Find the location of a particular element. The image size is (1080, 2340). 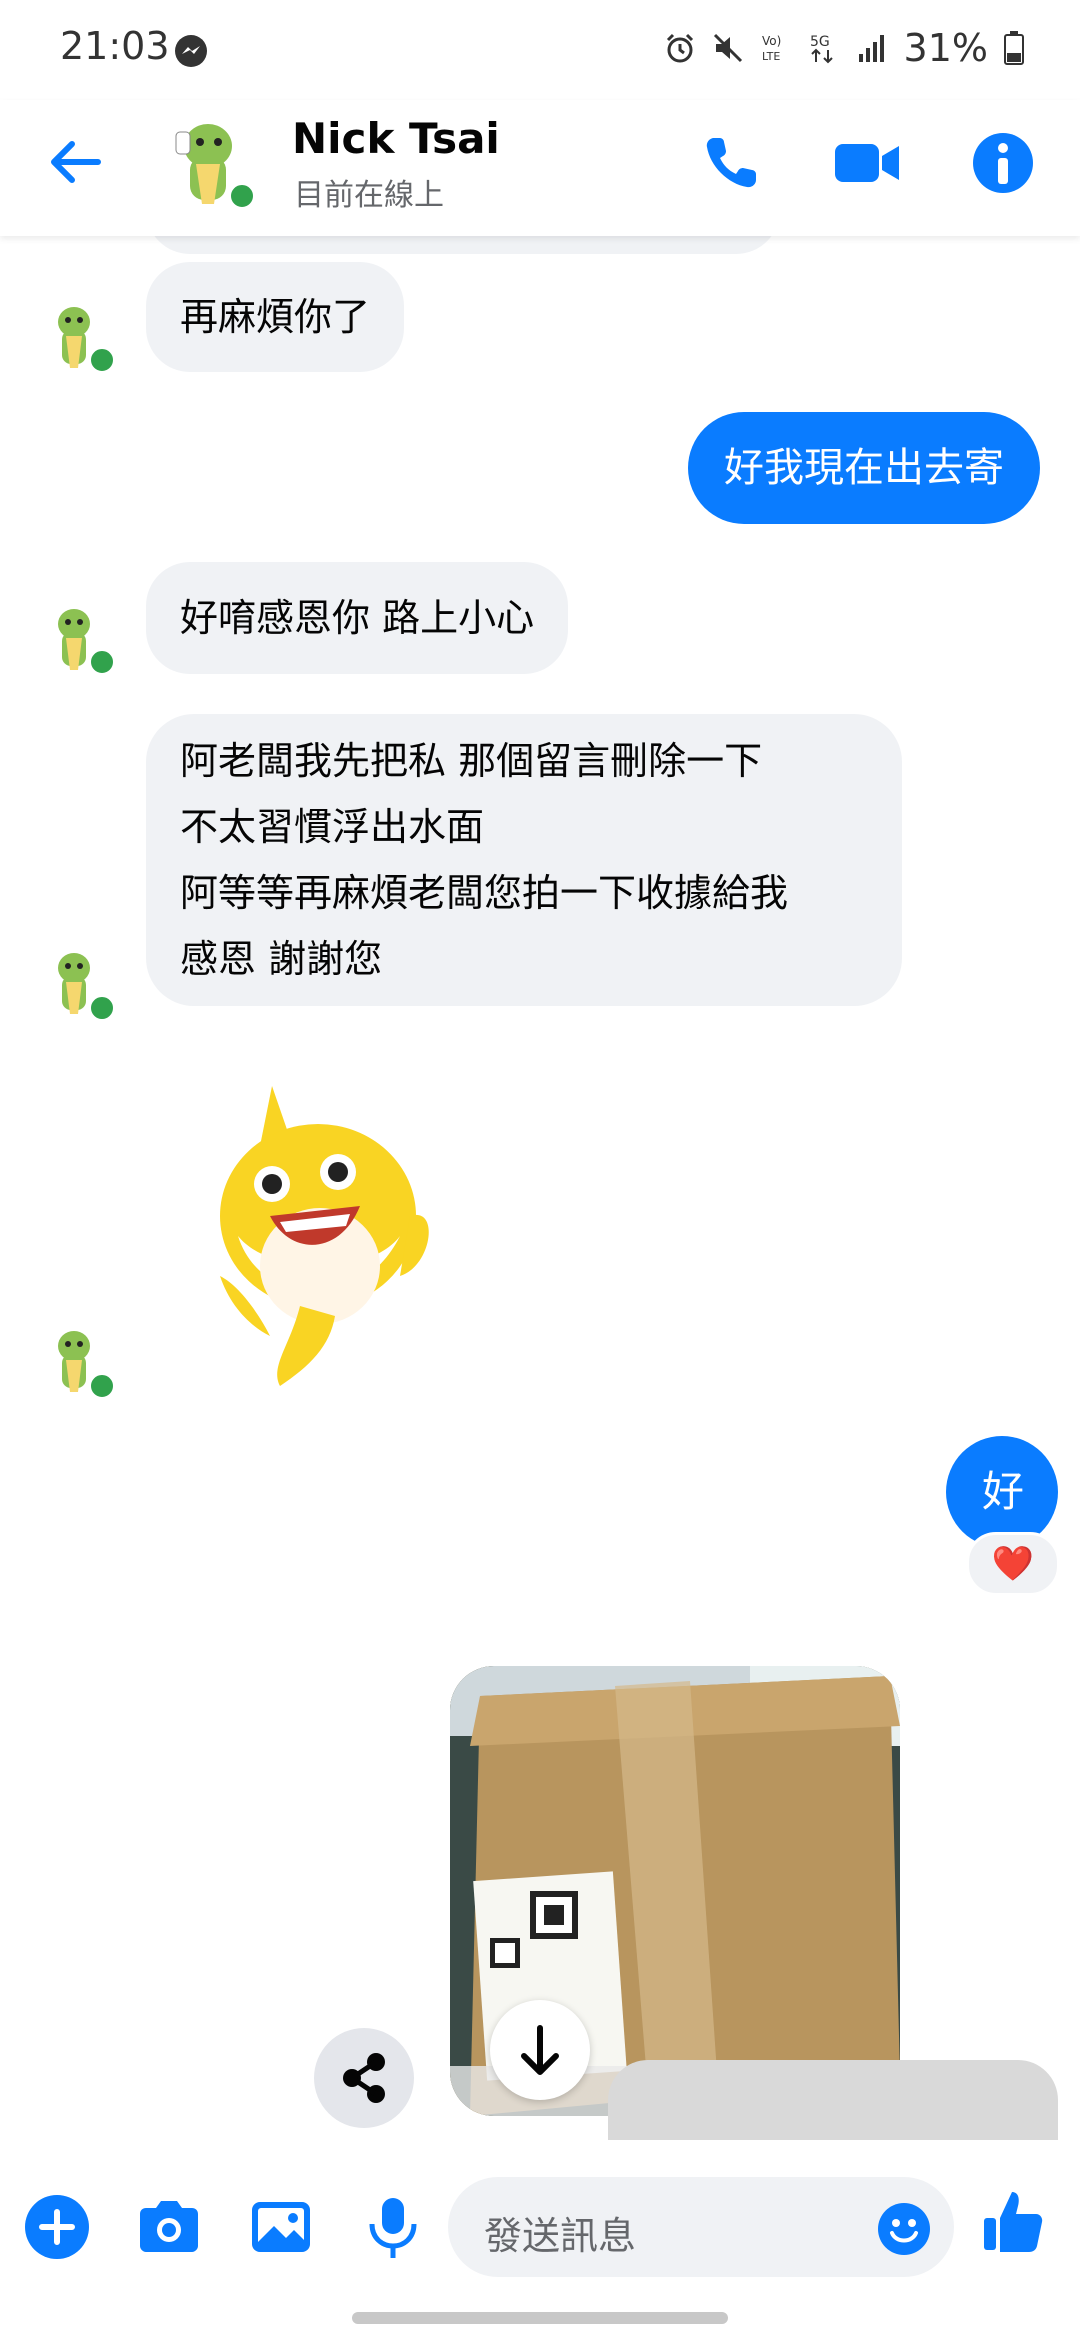

5g-icon: 5G is located at coordinates (821, 49).